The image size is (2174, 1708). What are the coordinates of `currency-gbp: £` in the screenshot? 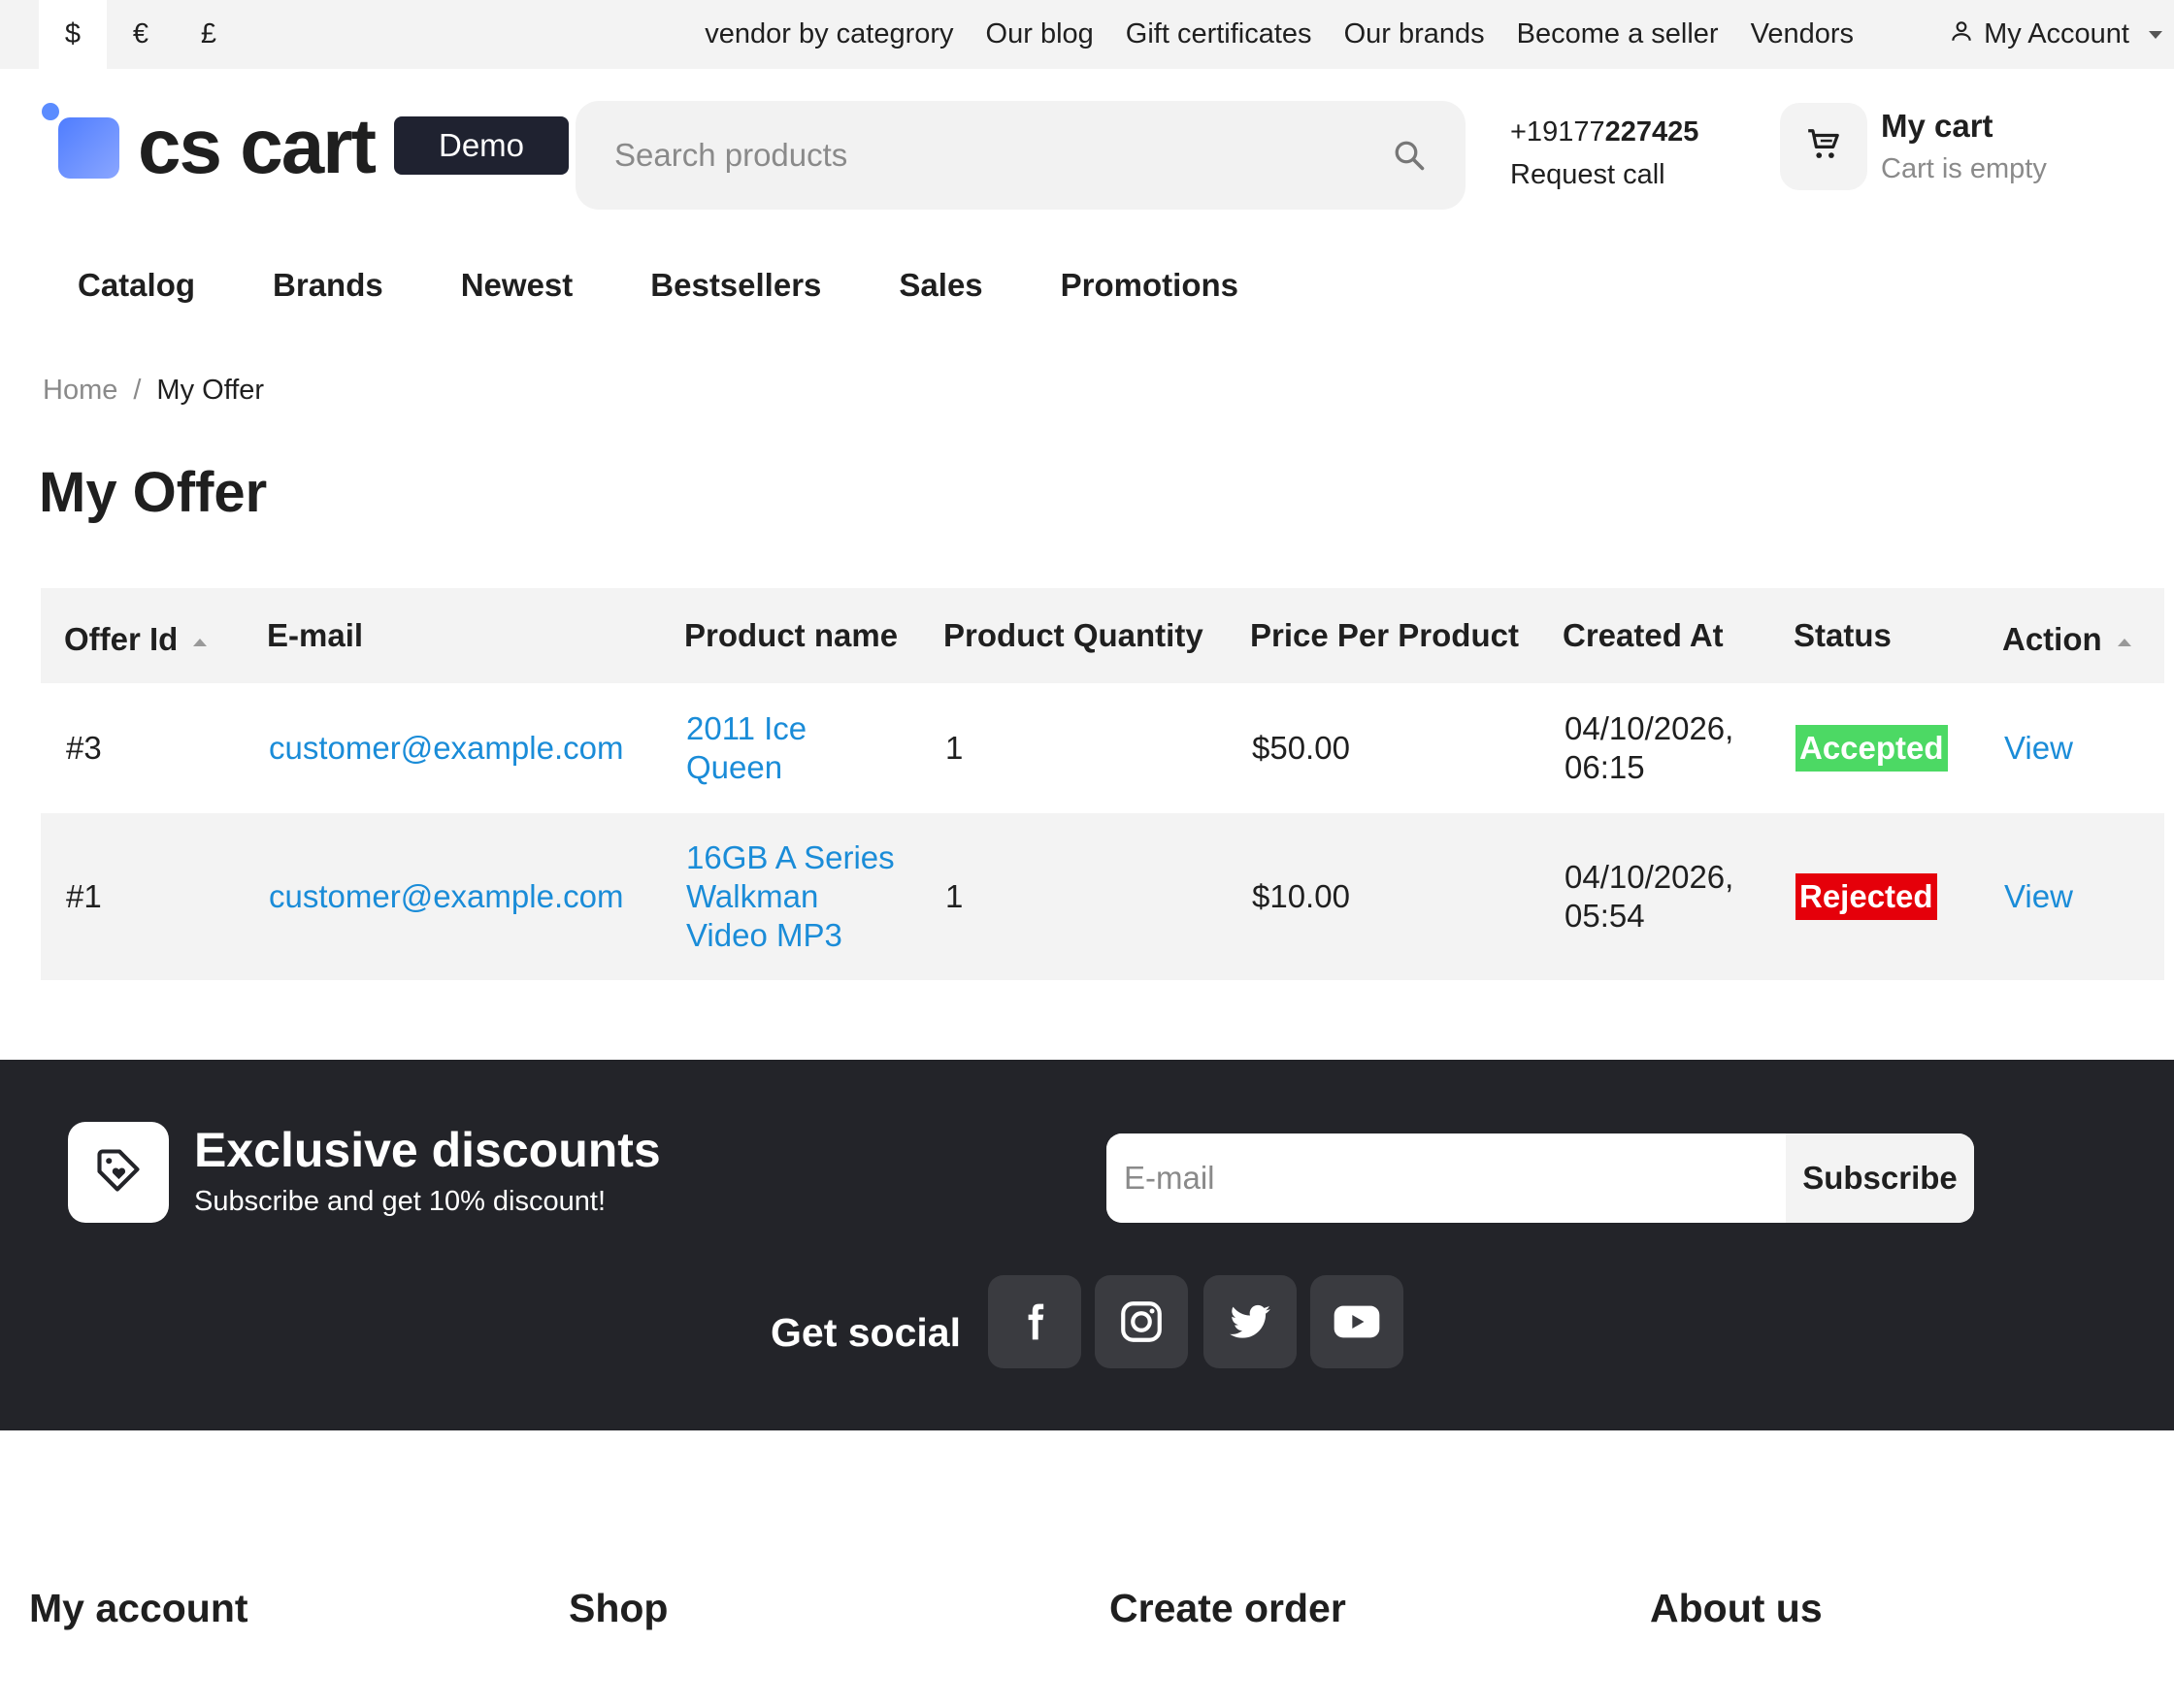 It's located at (209, 34).